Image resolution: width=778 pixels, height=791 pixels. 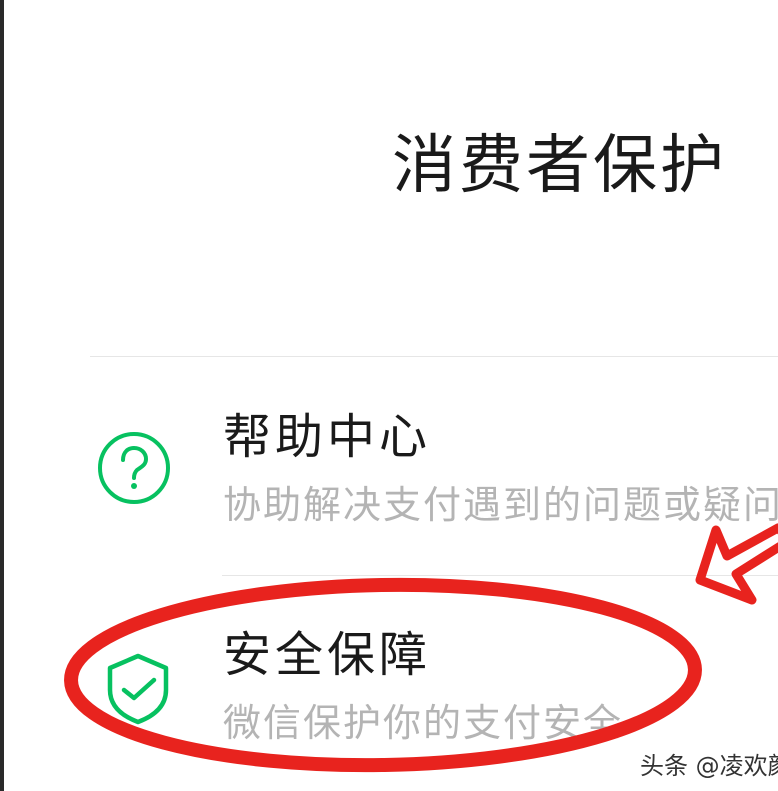 I want to click on menu-item-subtitle: 微信保护你的支付安全, so click(x=423, y=723).